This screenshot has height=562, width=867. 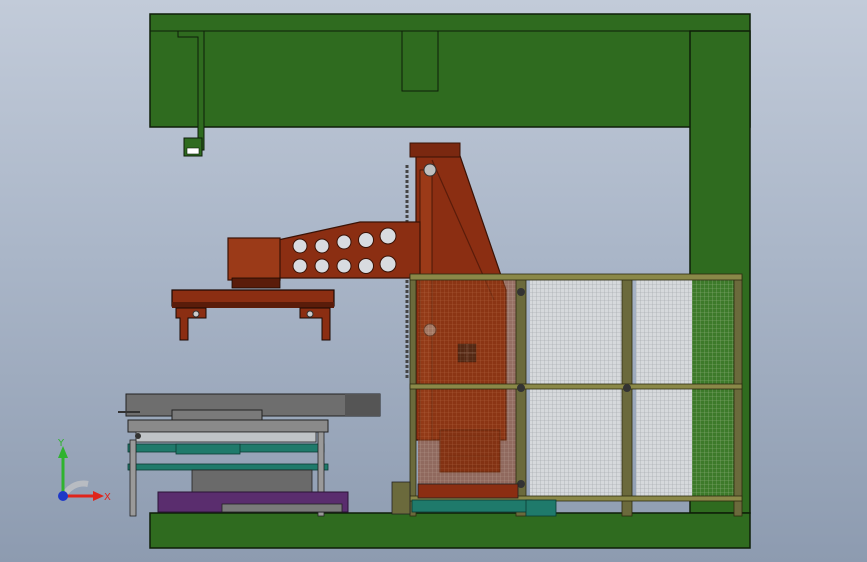 What do you see at coordinates (324, 255) in the screenshot?
I see `robot-arm` at bounding box center [324, 255].